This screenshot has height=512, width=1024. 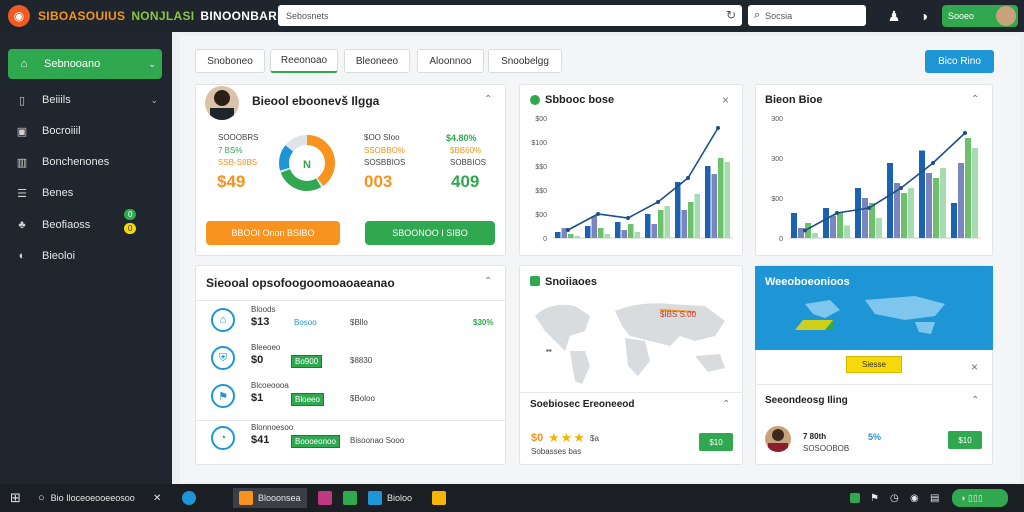 What do you see at coordinates (390, 498) in the screenshot?
I see `taskbar-app-2: Bioloo` at bounding box center [390, 498].